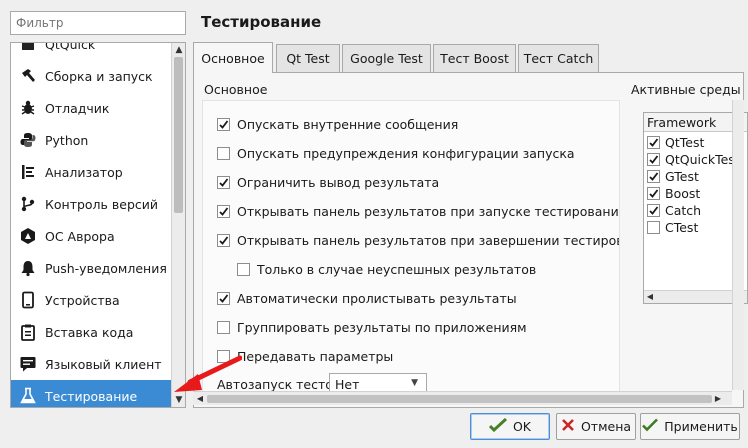 This screenshot has width=748, height=448. I want to click on sidebar-item-label: Анализатор, so click(84, 172).